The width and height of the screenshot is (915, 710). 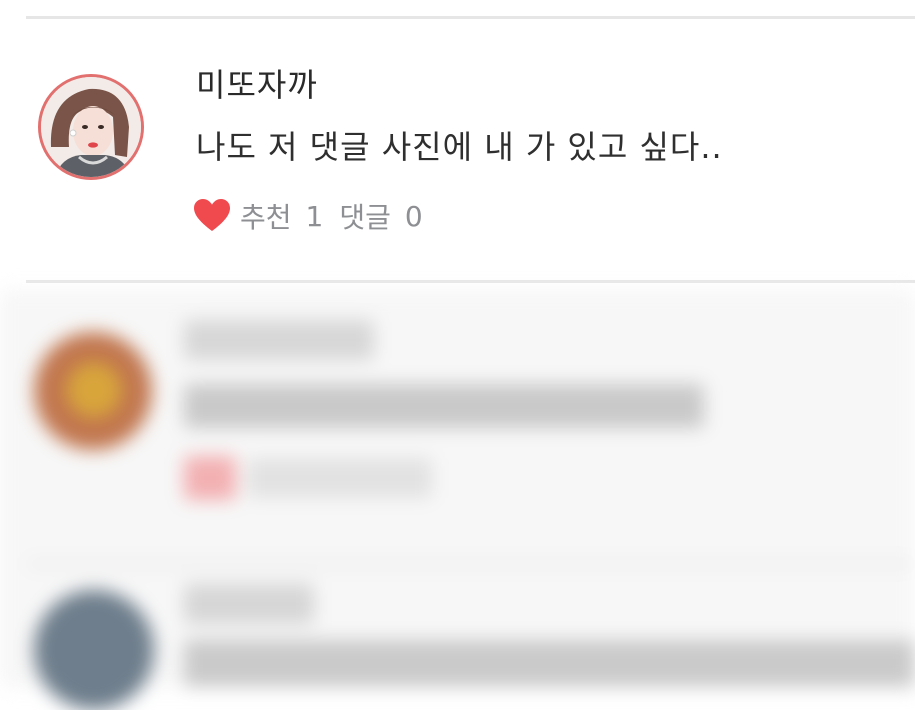 I want to click on top-divider, so click(x=470, y=17).